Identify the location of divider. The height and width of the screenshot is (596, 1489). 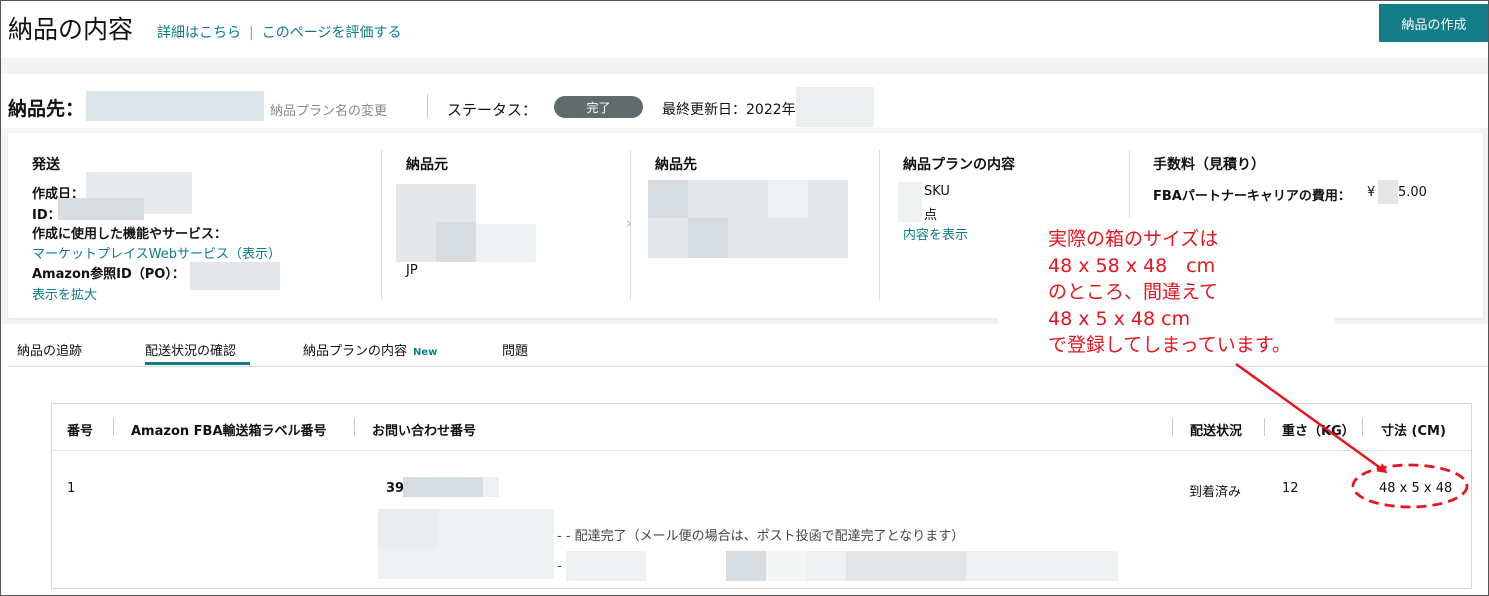
(427, 106).